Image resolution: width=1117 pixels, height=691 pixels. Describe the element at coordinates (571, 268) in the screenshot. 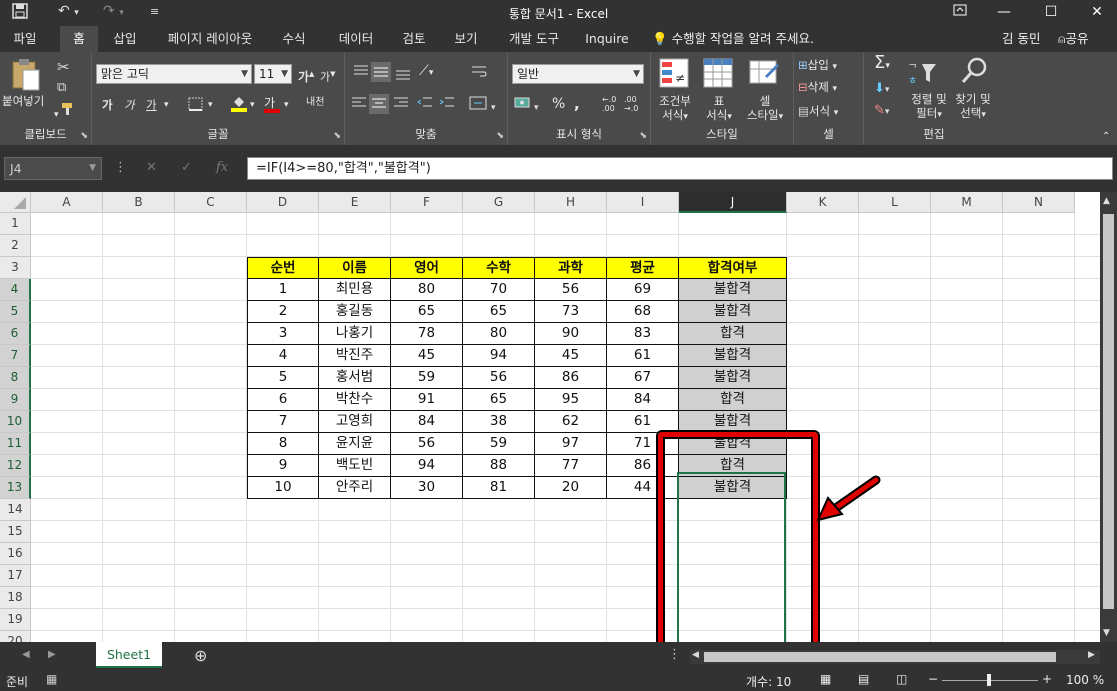

I see `table-header-cell: 과학` at that location.